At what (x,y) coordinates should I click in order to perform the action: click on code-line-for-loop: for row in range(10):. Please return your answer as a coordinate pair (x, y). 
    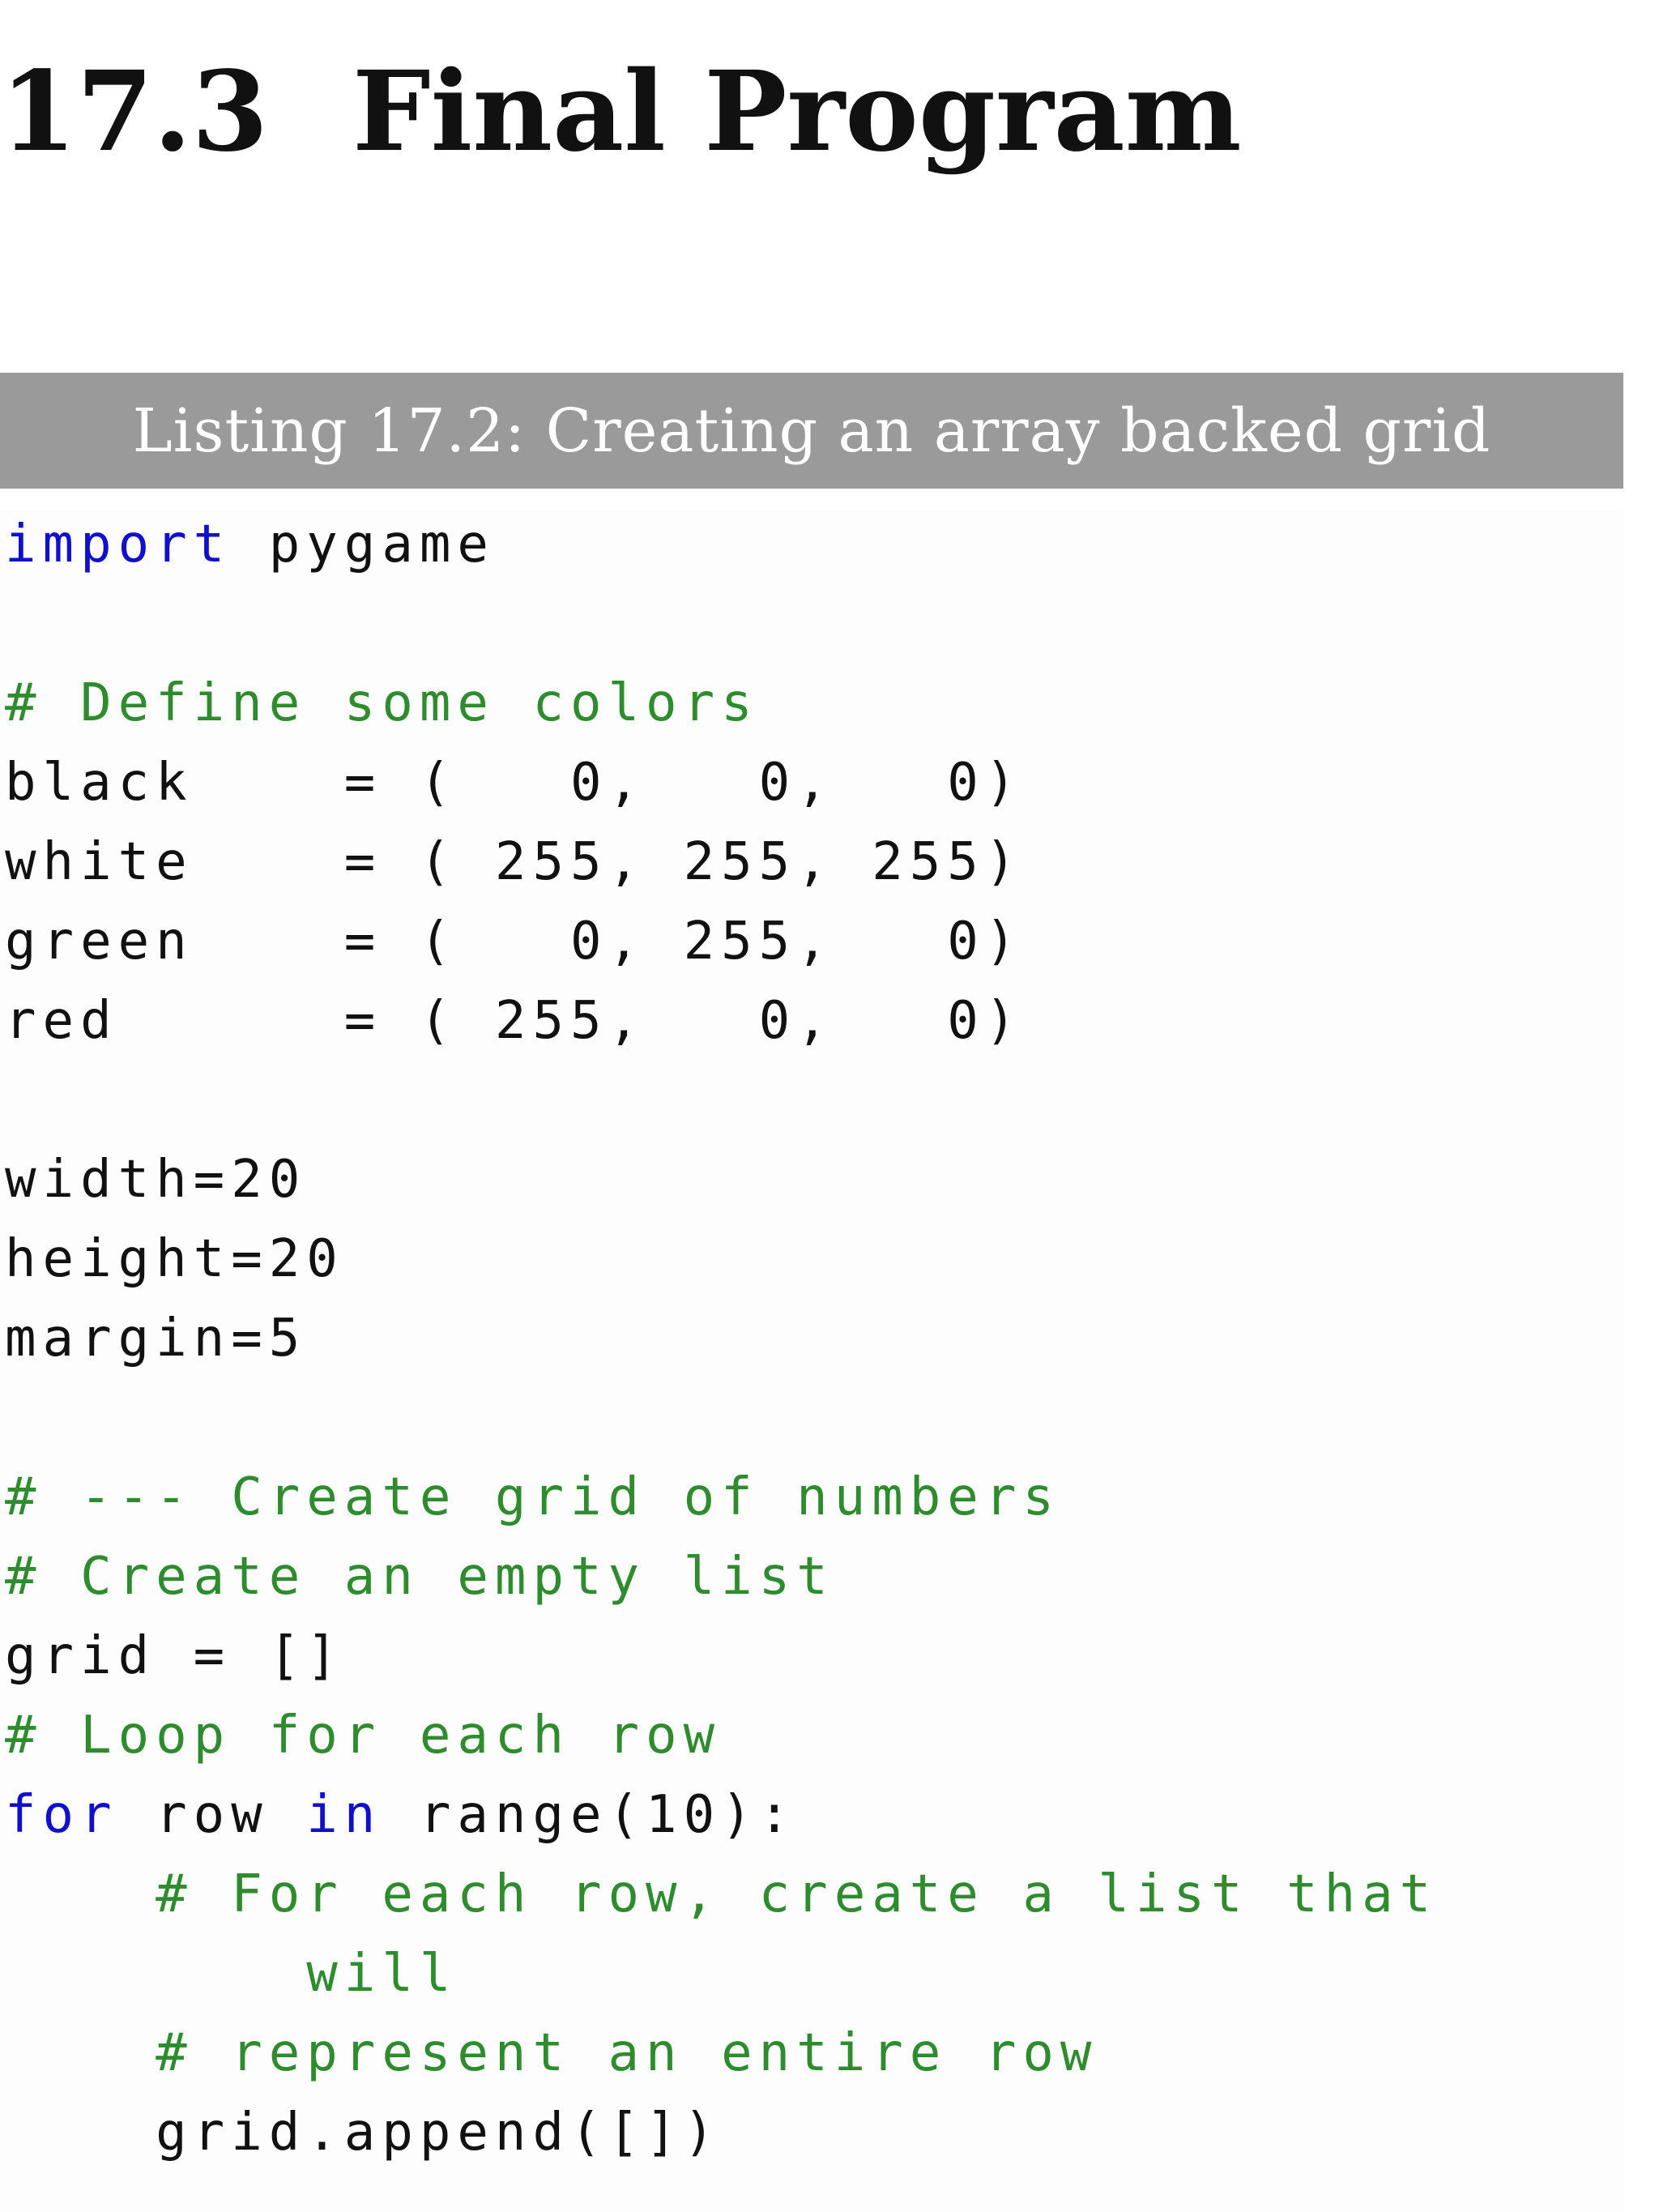
    Looking at the image, I should click on (400, 1815).